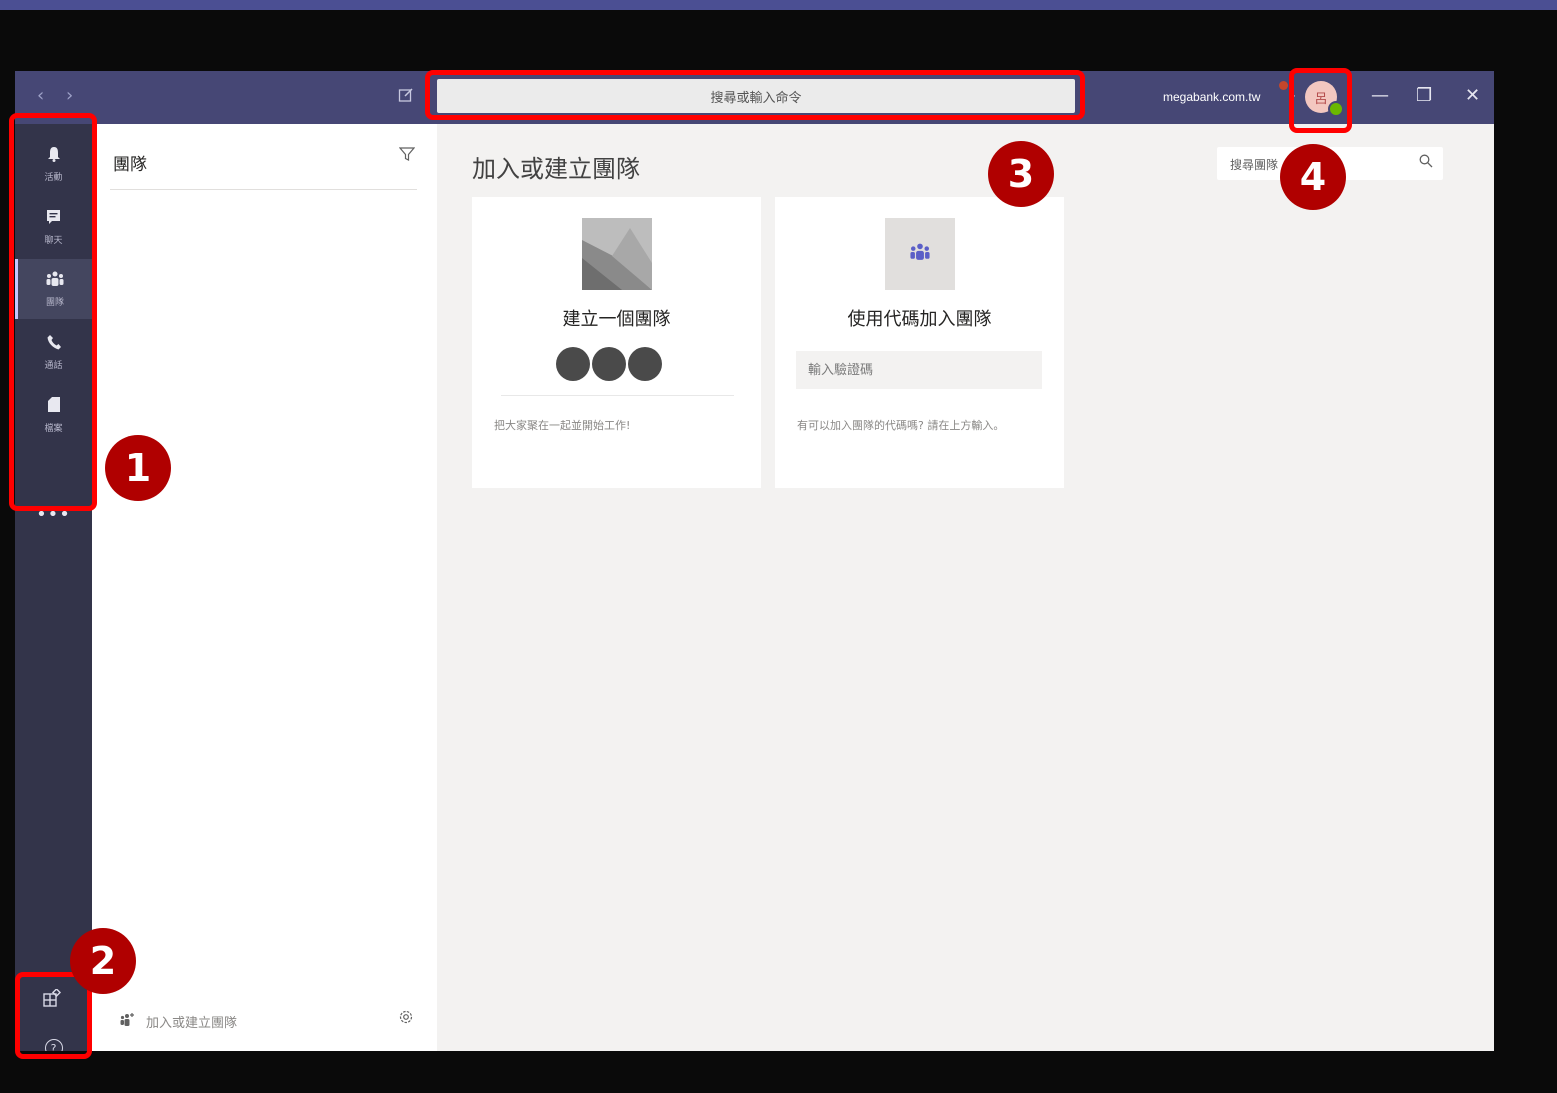 Image resolution: width=1557 pixels, height=1093 pixels. What do you see at coordinates (778, 5) in the screenshot?
I see `top-strip` at bounding box center [778, 5].